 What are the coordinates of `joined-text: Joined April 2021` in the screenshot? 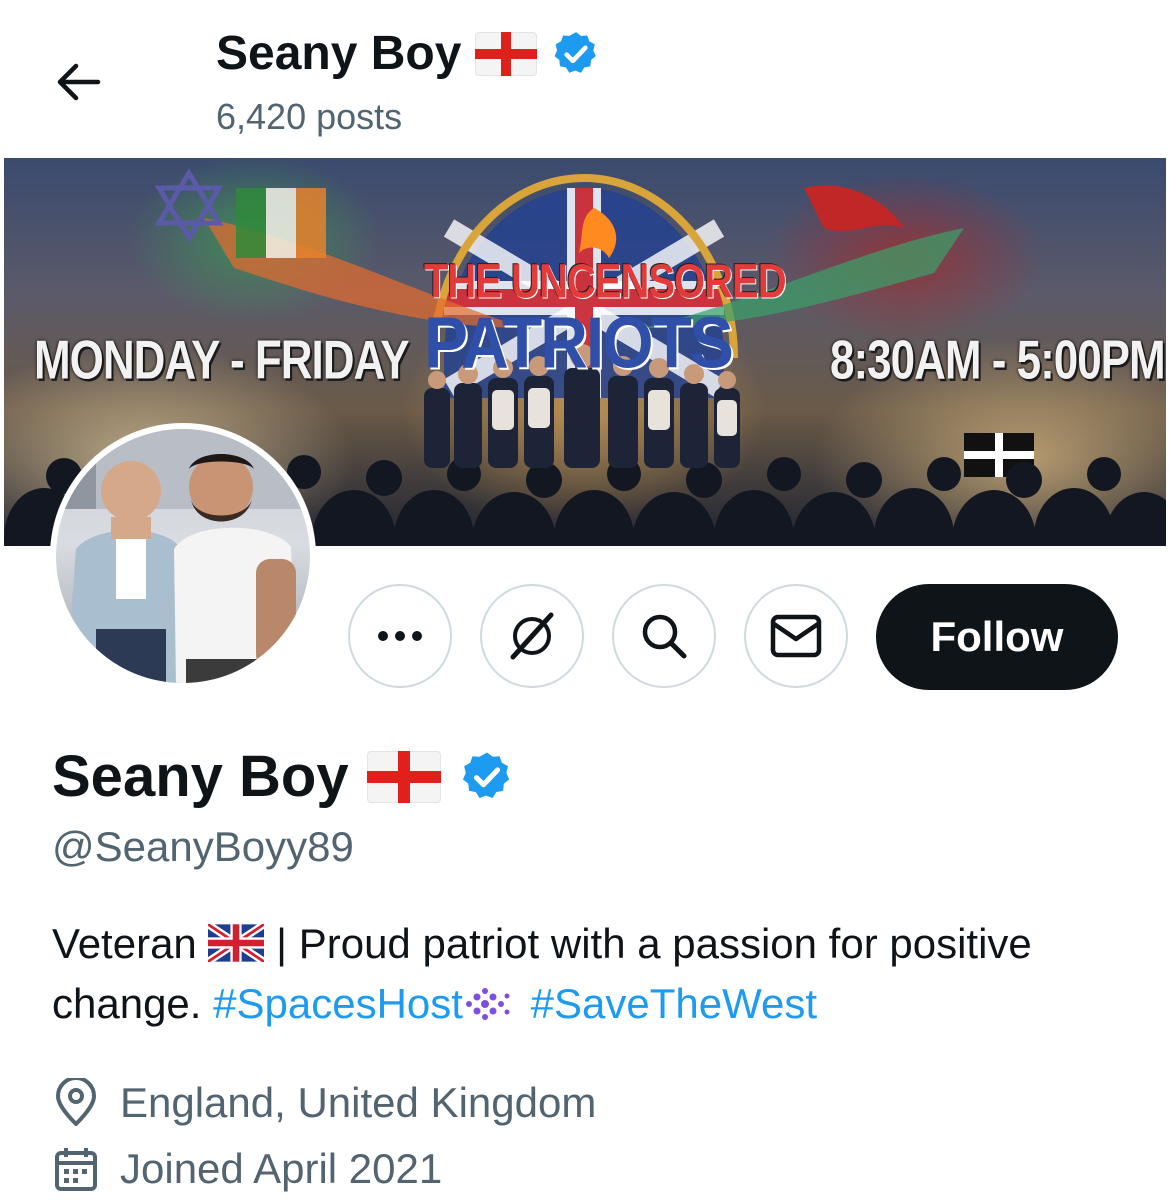 It's located at (281, 1168).